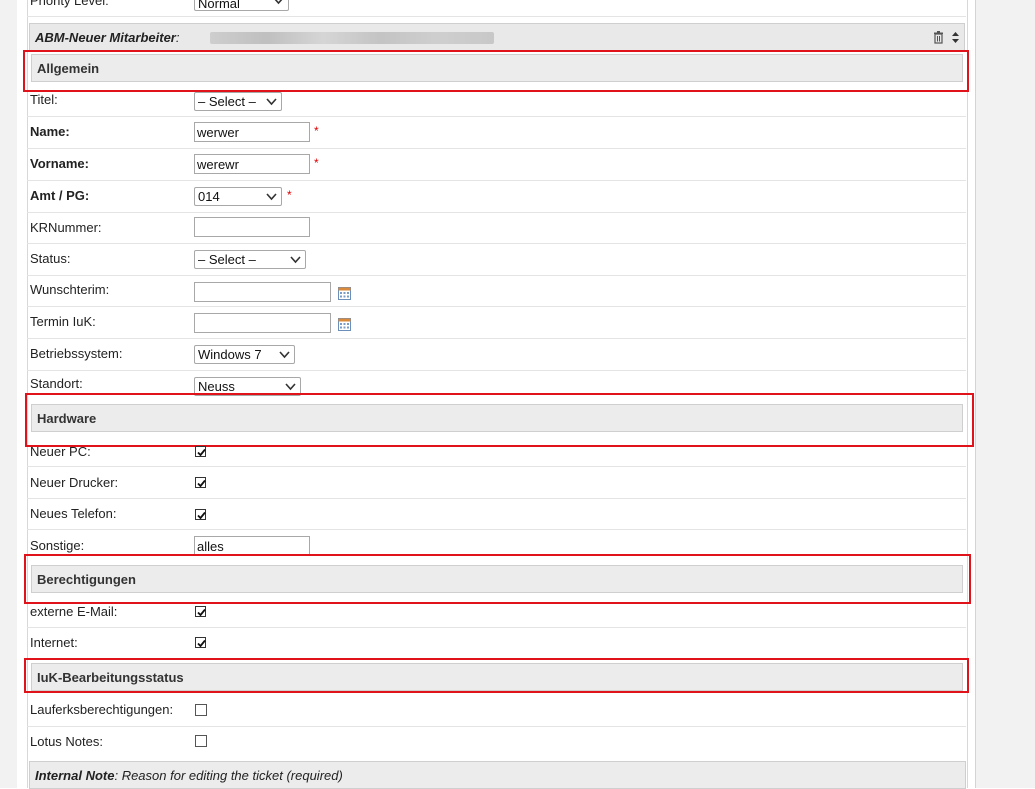 The height and width of the screenshot is (789, 1035). I want to click on highlight-bearbeitungsstatus, so click(496, 675).